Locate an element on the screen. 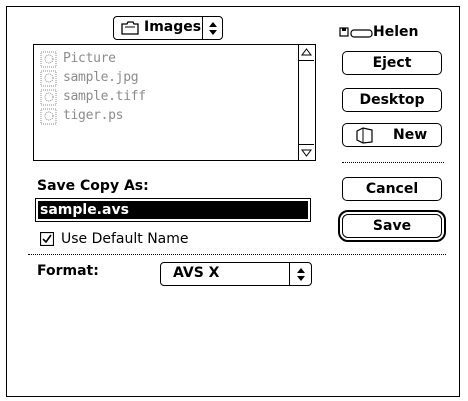 This screenshot has height=401, width=468. file-name: sample.tiff is located at coordinates (104, 96).